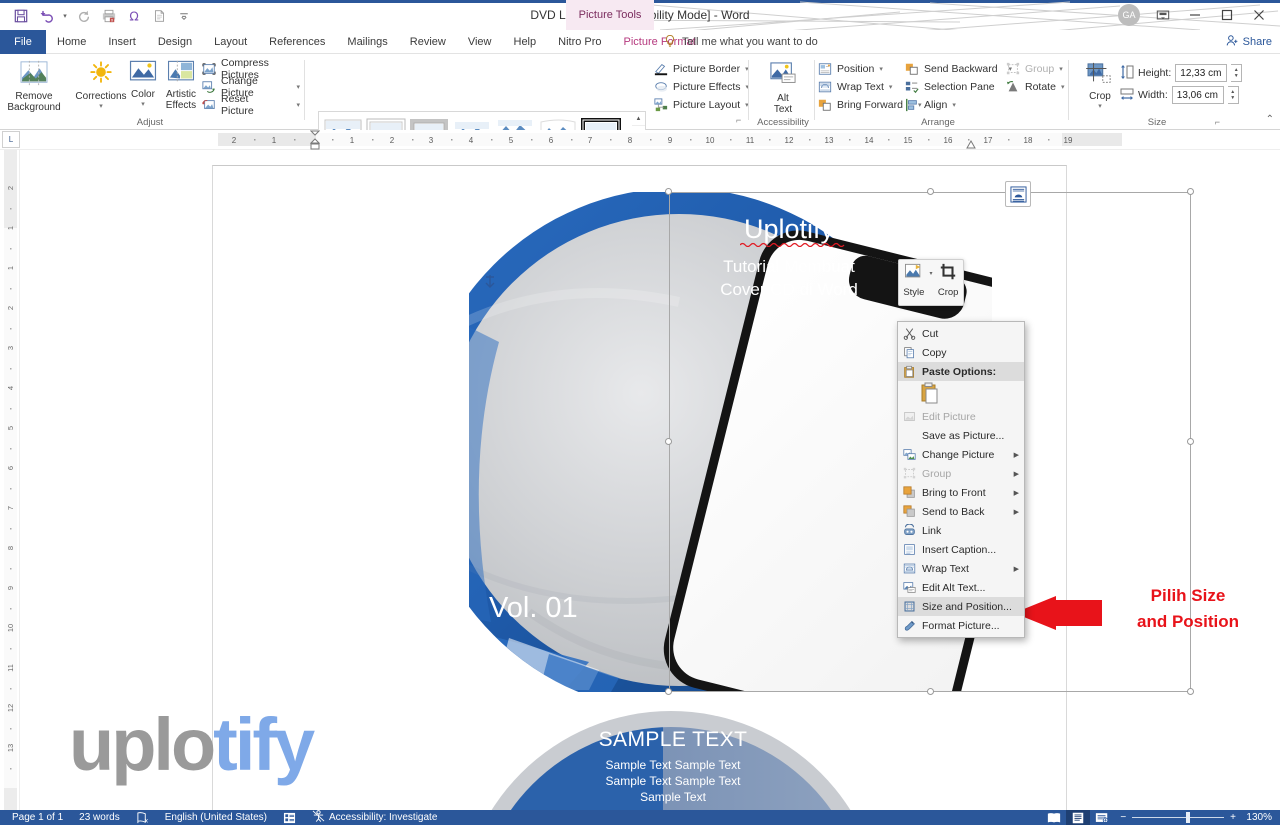 This screenshot has height=825, width=1280. Describe the element at coordinates (490, 282) in the screenshot. I see `anchor-icon` at that location.